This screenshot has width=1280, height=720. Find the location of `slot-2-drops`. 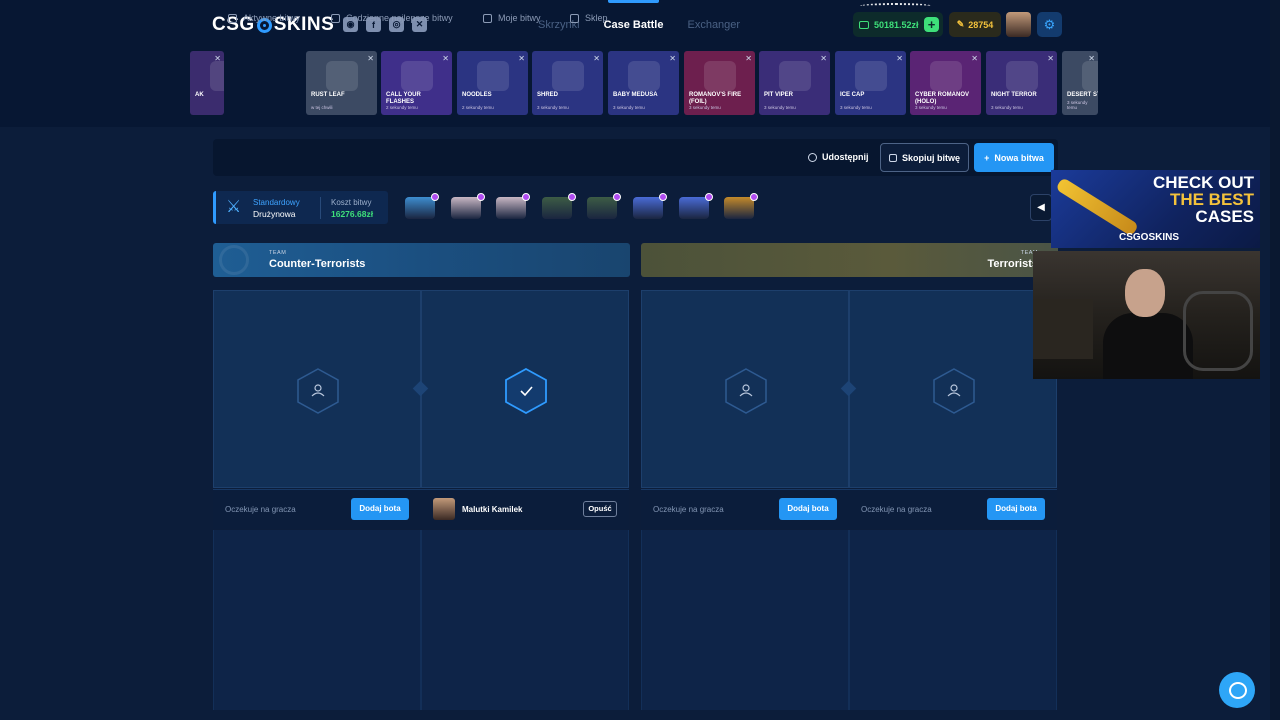

slot-2-drops is located at coordinates (525, 620).